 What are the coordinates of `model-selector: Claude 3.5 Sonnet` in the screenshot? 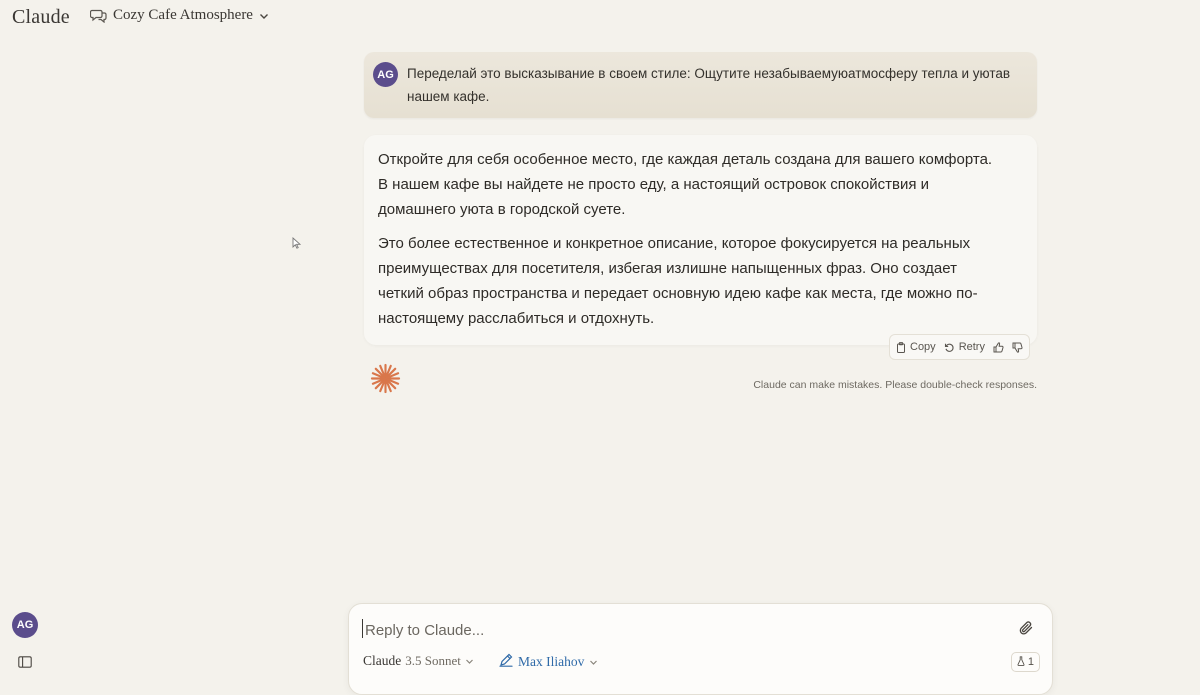 It's located at (418, 661).